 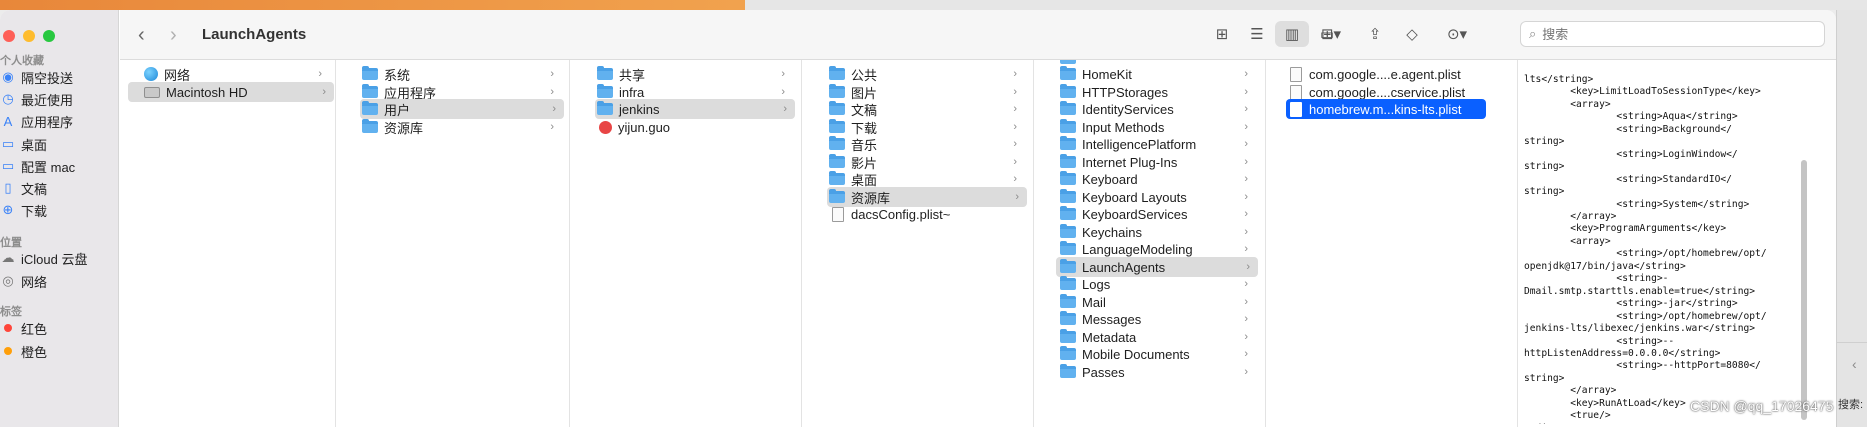 What do you see at coordinates (1570, 391) in the screenshot?
I see `preview-line: </array>` at bounding box center [1570, 391].